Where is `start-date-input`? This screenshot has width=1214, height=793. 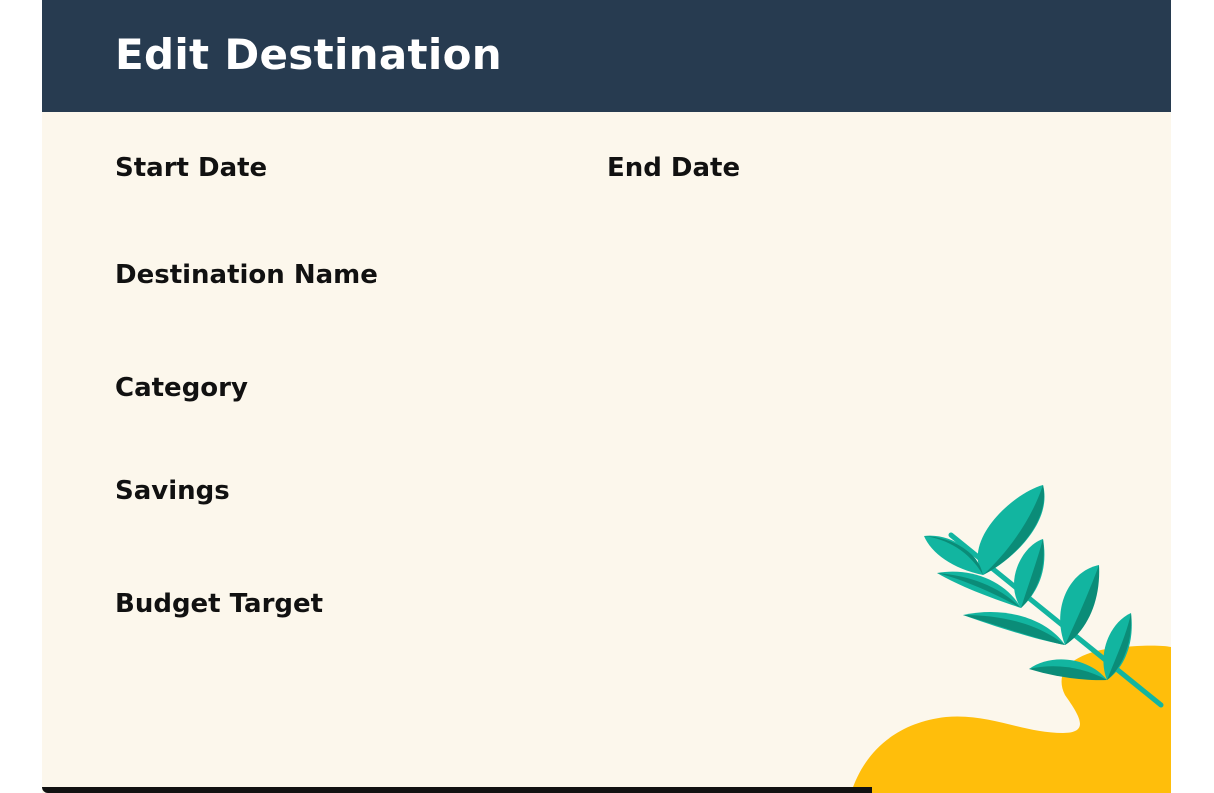 start-date-input is located at coordinates (325, 211).